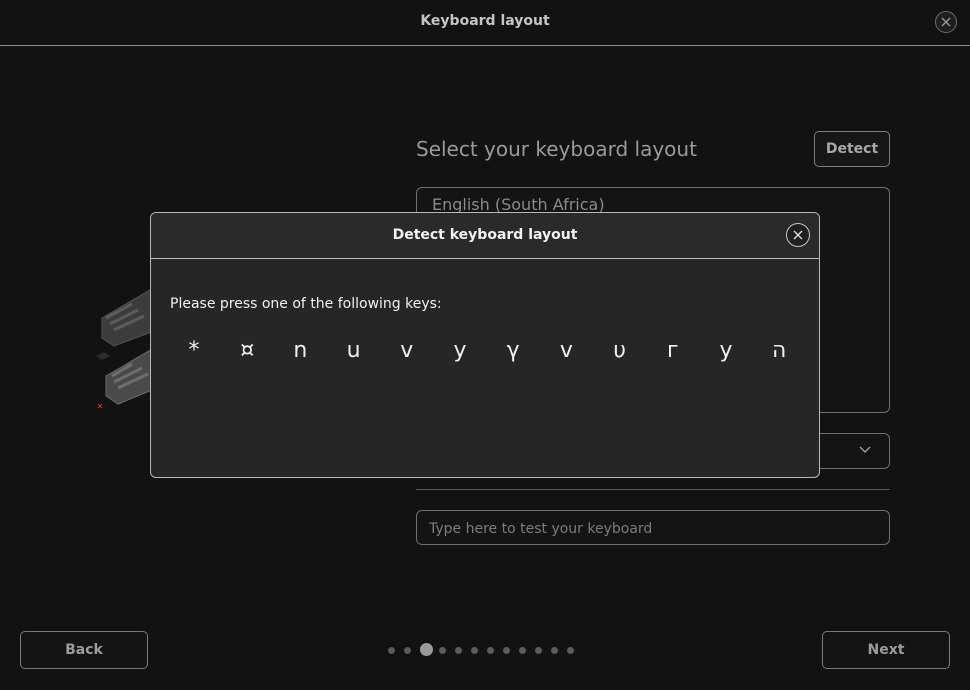 The width and height of the screenshot is (970, 690). I want to click on window-title: Keyboard layout, so click(485, 21).